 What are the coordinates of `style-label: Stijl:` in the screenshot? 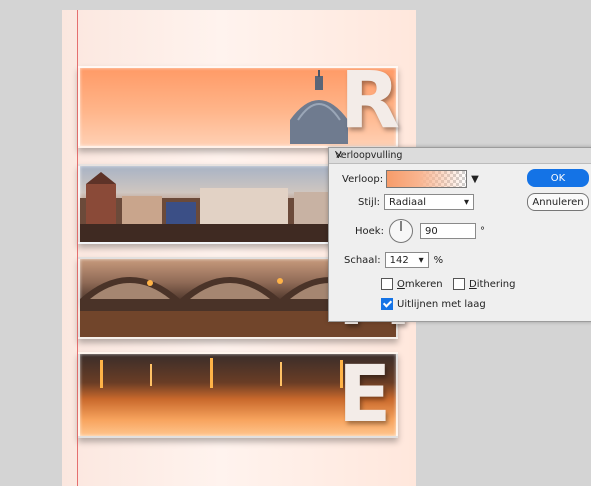 It's located at (369, 202).